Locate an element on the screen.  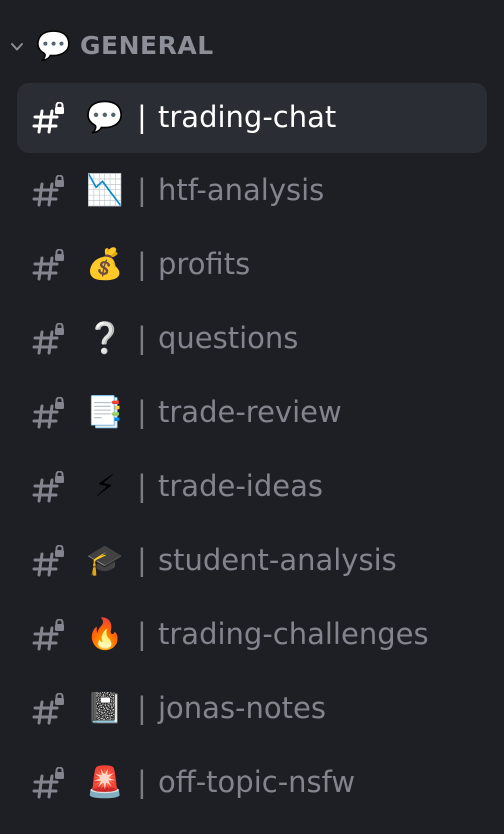
channel-jonas-notes: 📓 | jonas-notes is located at coordinates (252, 709).